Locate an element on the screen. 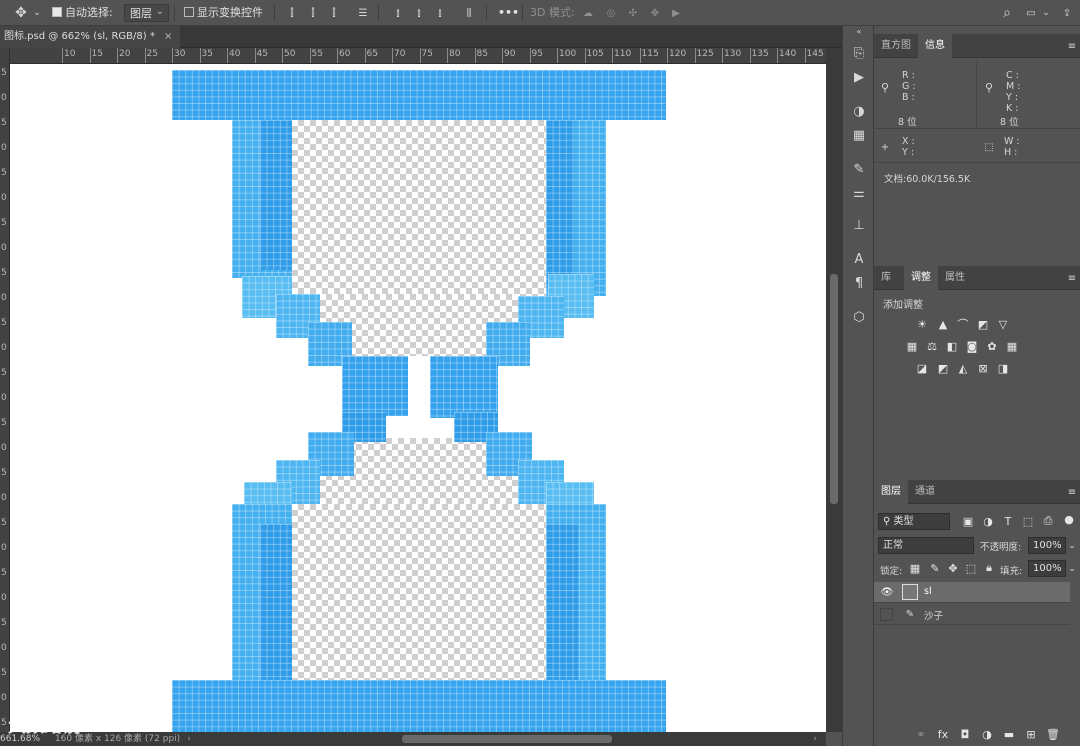 The height and width of the screenshot is (746, 1080). character-icon: A is located at coordinates (859, 259).